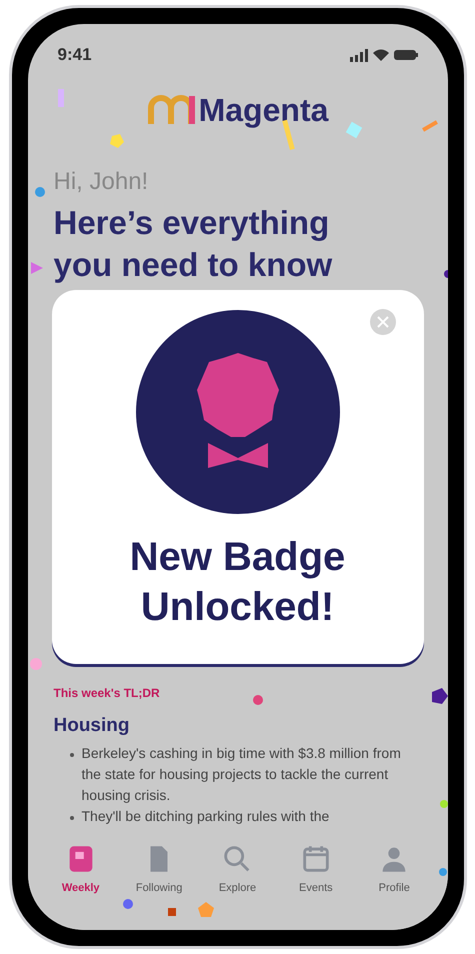 Image resolution: width=475 pixels, height=954 pixels. Describe the element at coordinates (75, 55) in the screenshot. I see `status-time: 9:41` at that location.